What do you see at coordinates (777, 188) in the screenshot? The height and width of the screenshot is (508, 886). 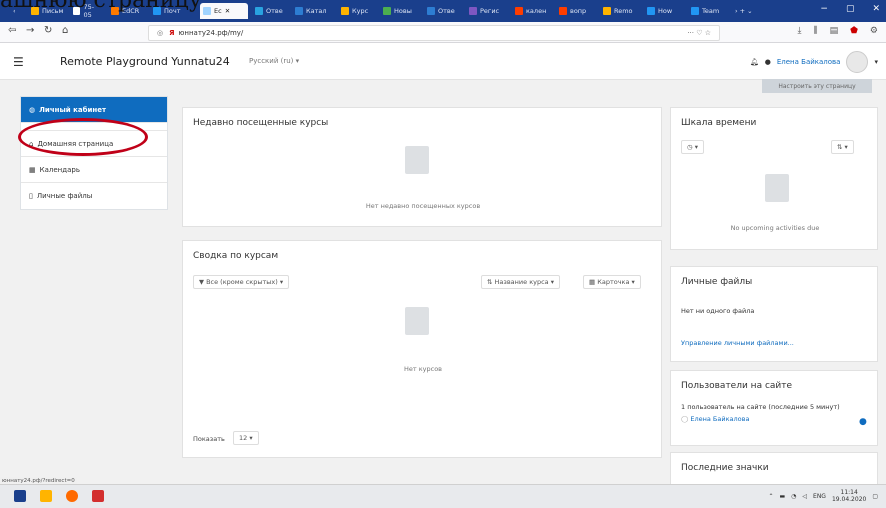 I see `activities-empty-icon` at bounding box center [777, 188].